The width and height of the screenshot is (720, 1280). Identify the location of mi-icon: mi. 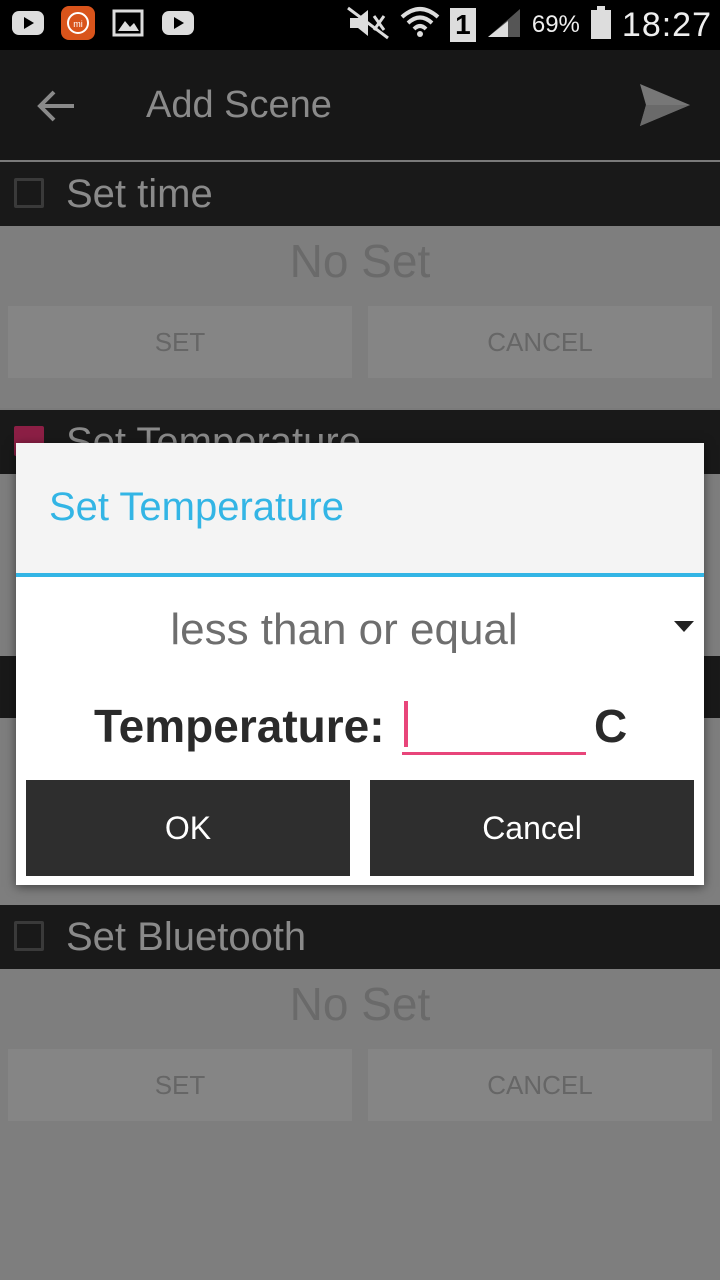
(78, 23).